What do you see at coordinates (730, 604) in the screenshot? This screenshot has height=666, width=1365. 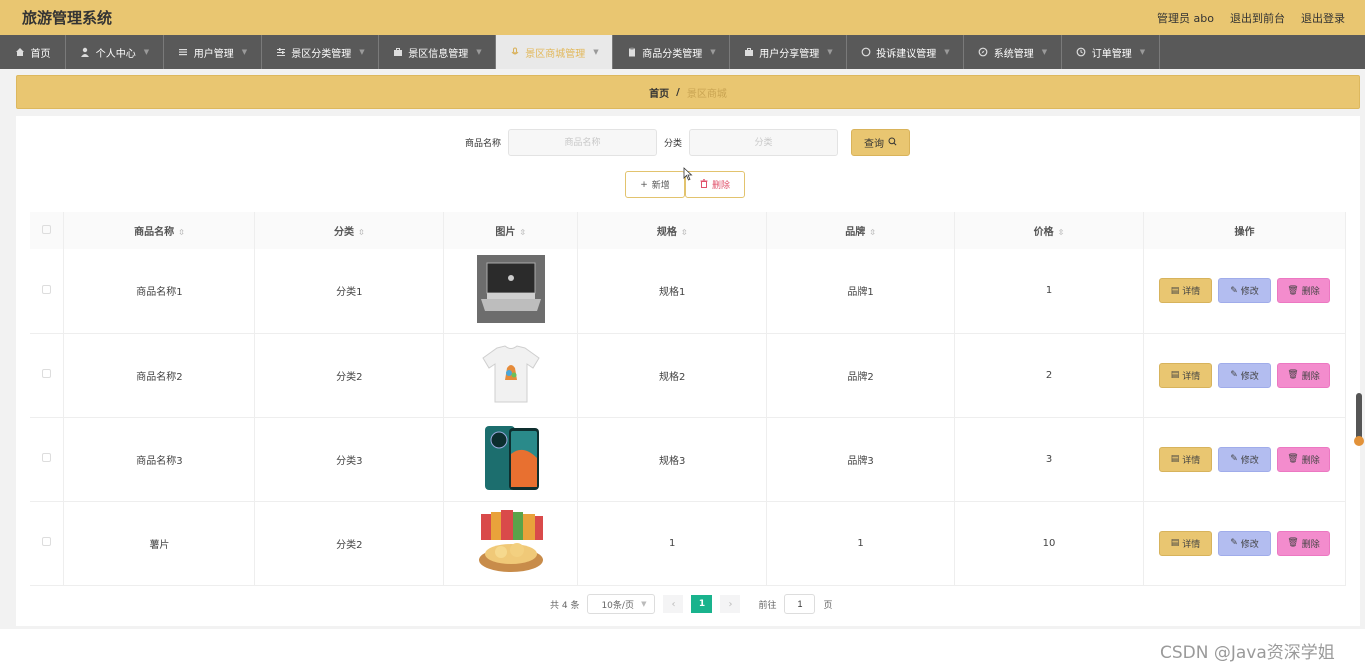 I see `next-page-button: ›` at bounding box center [730, 604].